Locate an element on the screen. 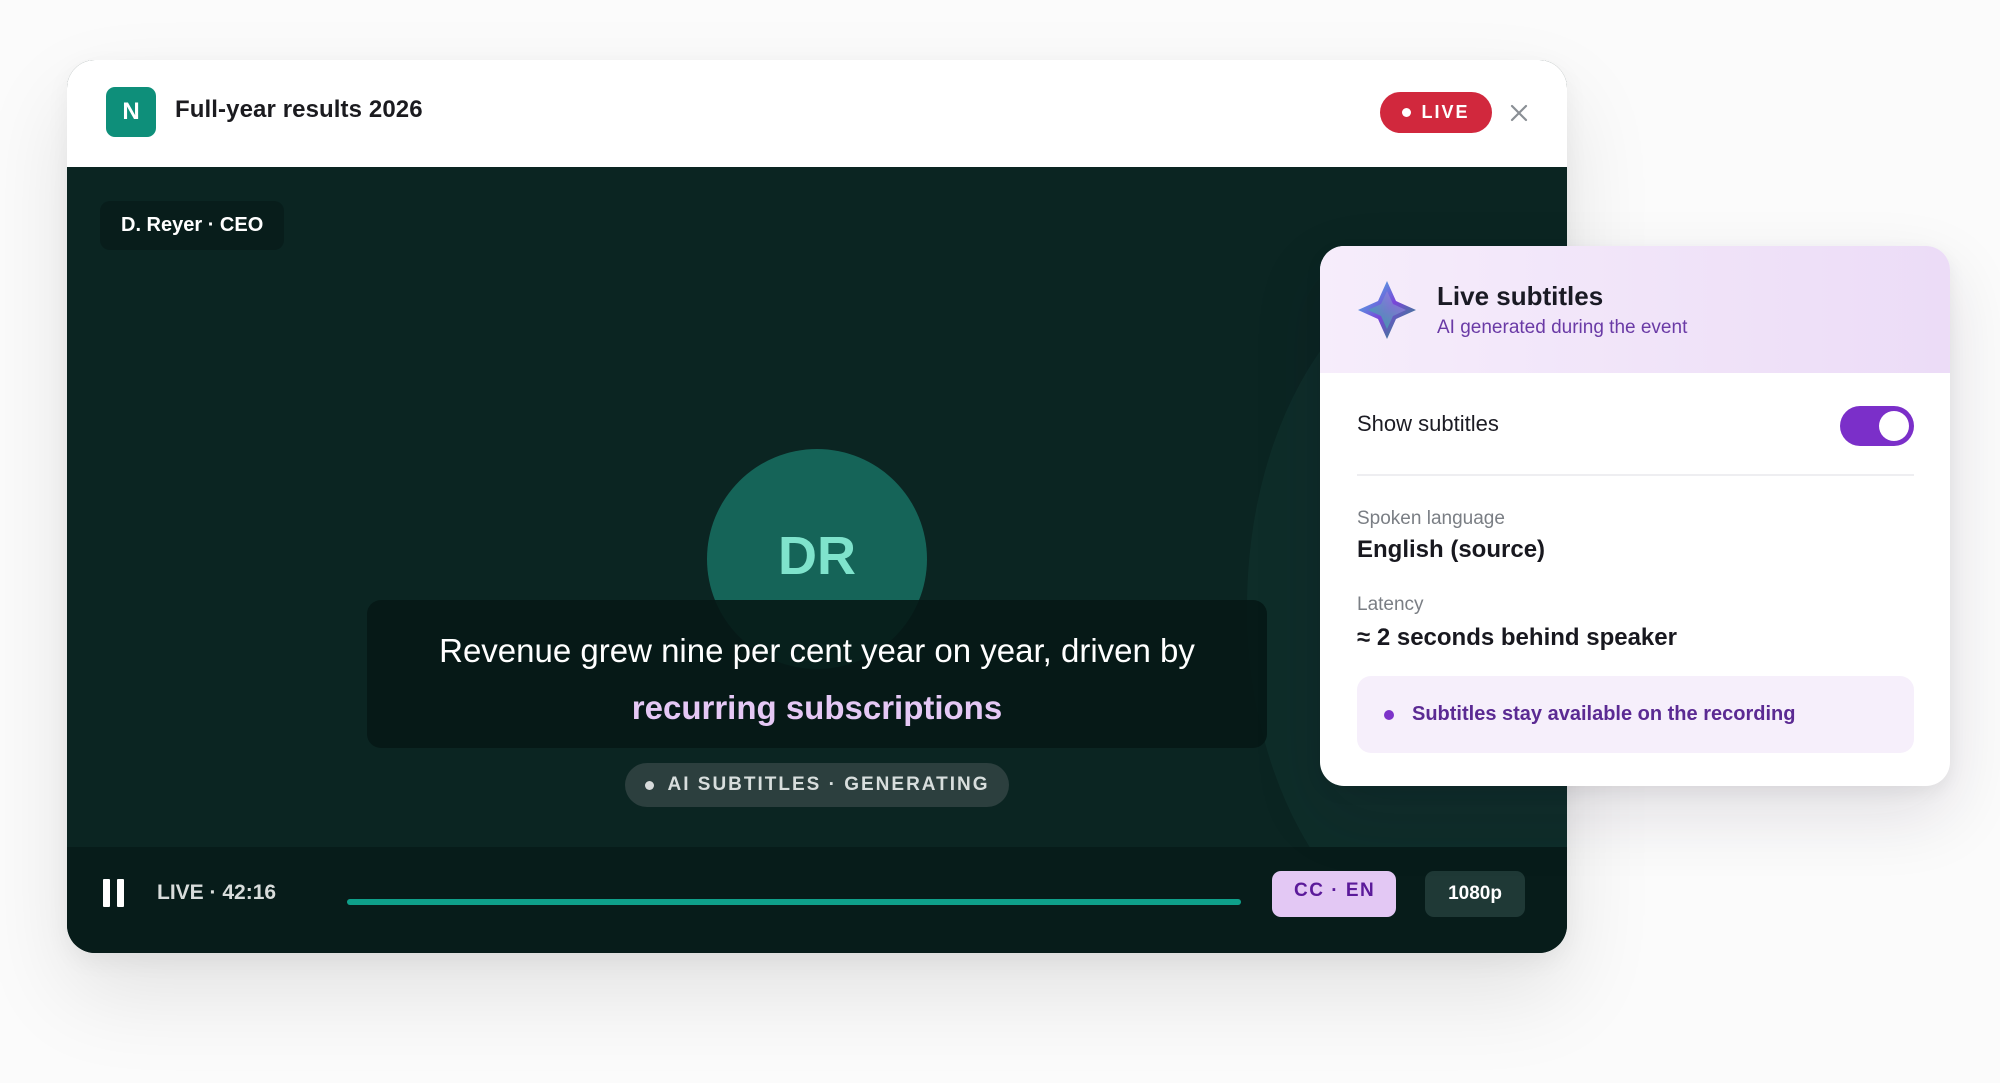 The height and width of the screenshot is (1083, 2000). toggle-knob is located at coordinates (1894, 426).